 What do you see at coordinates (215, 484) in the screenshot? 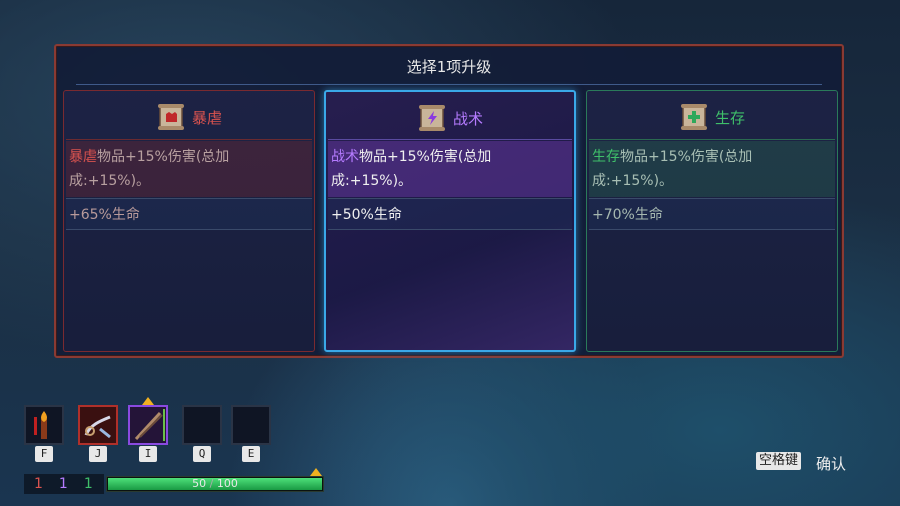
I see `health-bar: 50 / 100` at bounding box center [215, 484].